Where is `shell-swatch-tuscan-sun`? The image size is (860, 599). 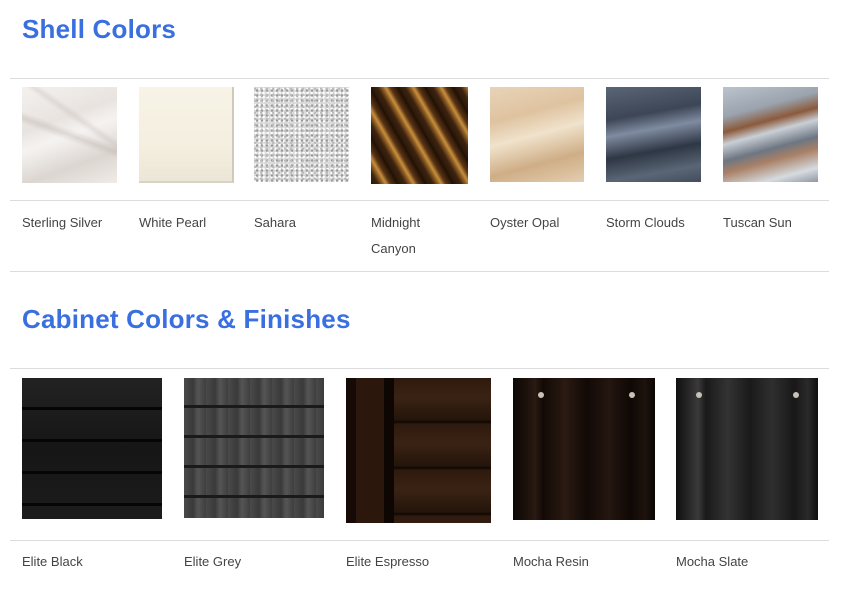 shell-swatch-tuscan-sun is located at coordinates (770, 134).